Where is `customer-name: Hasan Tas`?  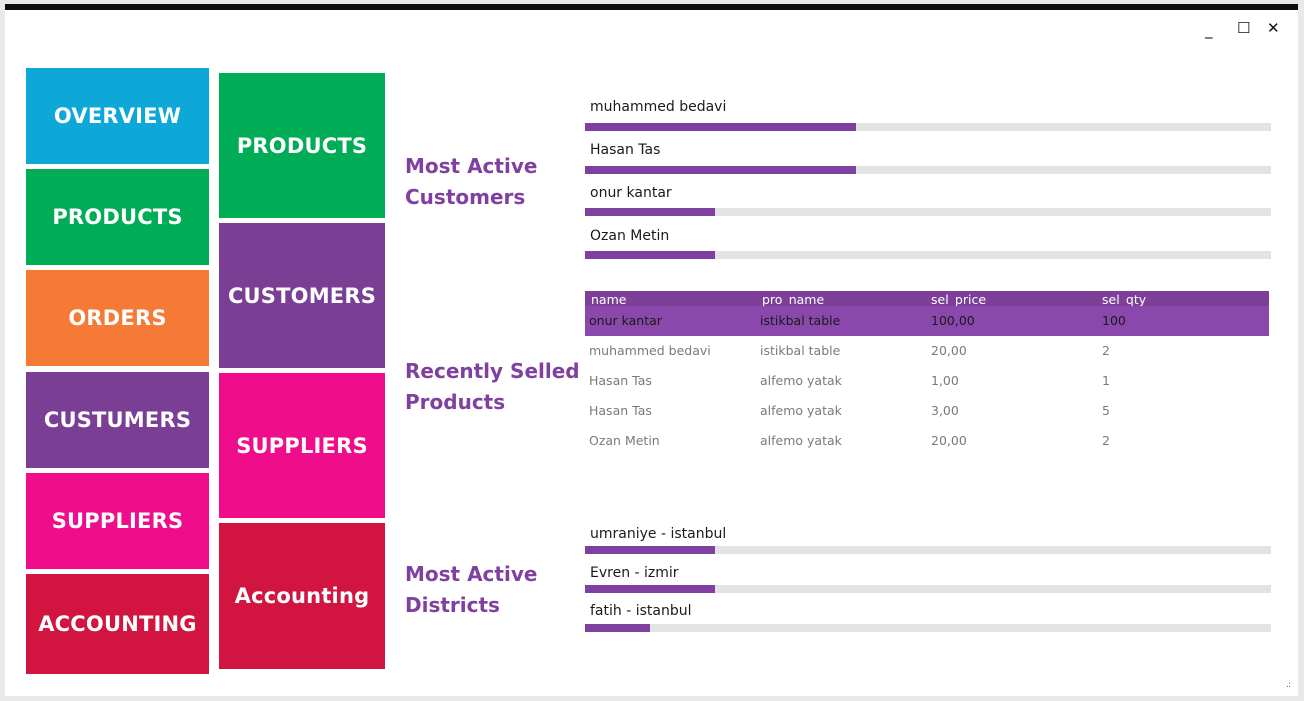 customer-name: Hasan Tas is located at coordinates (625, 150).